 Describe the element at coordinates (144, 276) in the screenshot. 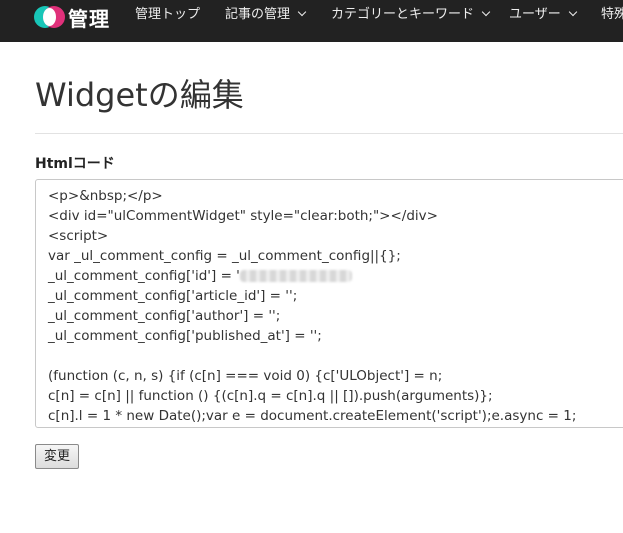

I see `code-line-text: _ul_comment_config['id'] = '` at that location.